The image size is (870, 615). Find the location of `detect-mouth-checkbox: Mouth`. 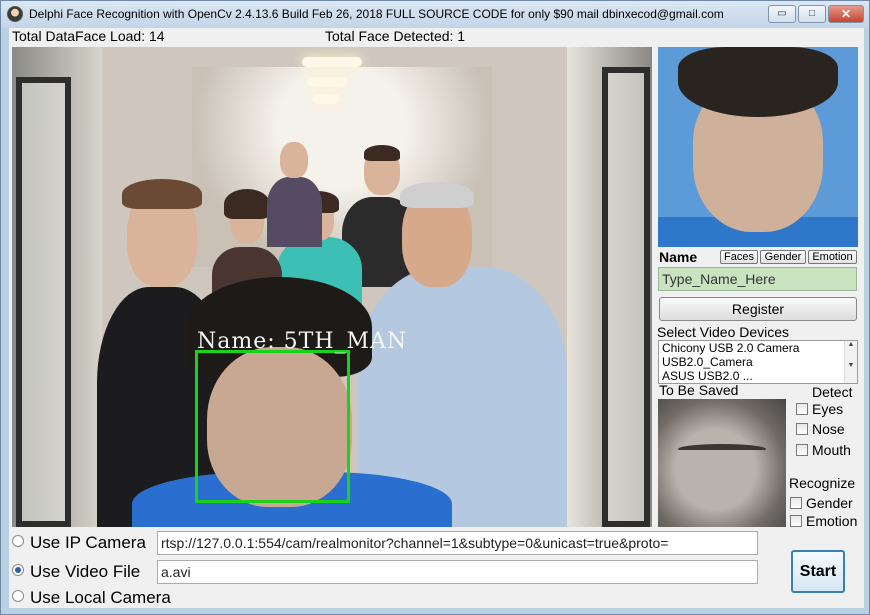

detect-mouth-checkbox: Mouth is located at coordinates (823, 450).